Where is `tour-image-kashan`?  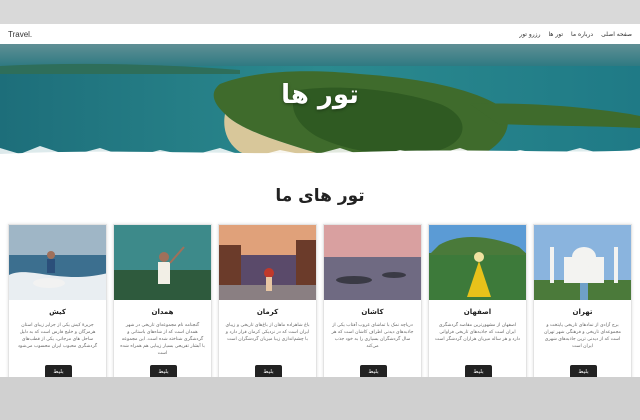
tour-image-kashan is located at coordinates (372, 262).